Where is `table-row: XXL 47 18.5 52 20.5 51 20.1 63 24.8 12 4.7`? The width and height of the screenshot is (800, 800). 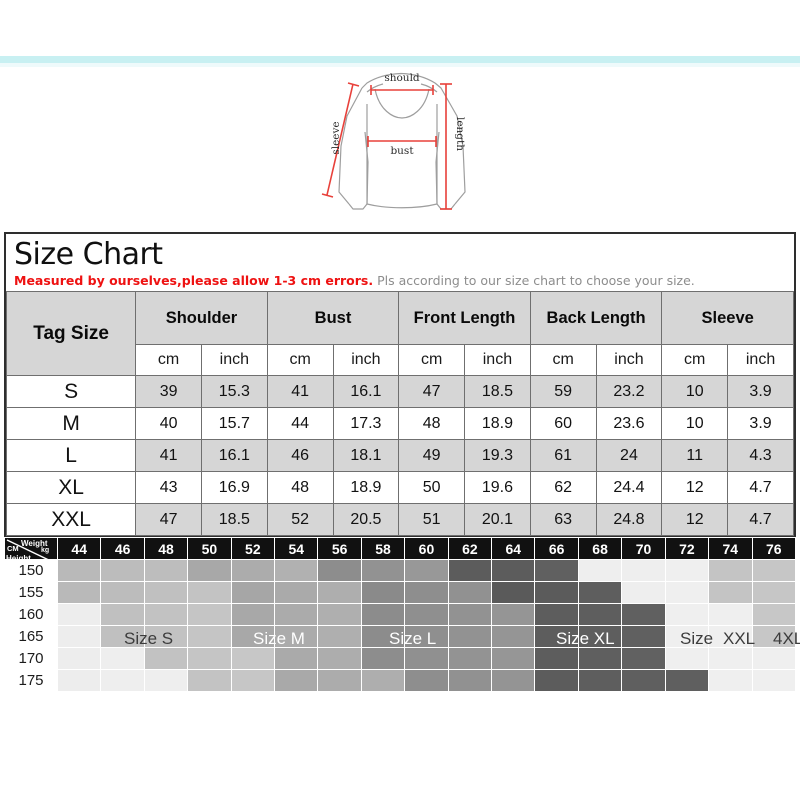 table-row: XXL 47 18.5 52 20.5 51 20.1 63 24.8 12 4.7 is located at coordinates (399, 520).